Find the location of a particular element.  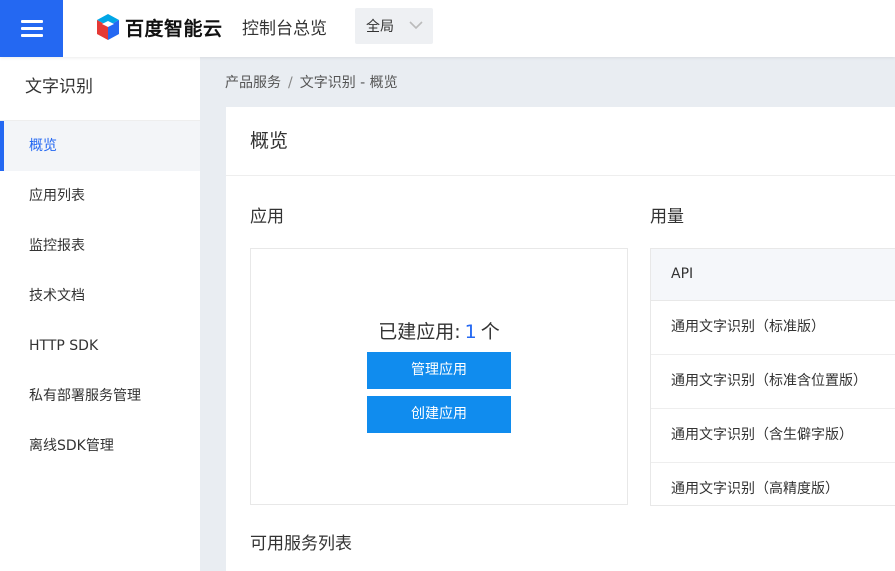

app-count: 已建应用: 1 个 is located at coordinates (439, 330).